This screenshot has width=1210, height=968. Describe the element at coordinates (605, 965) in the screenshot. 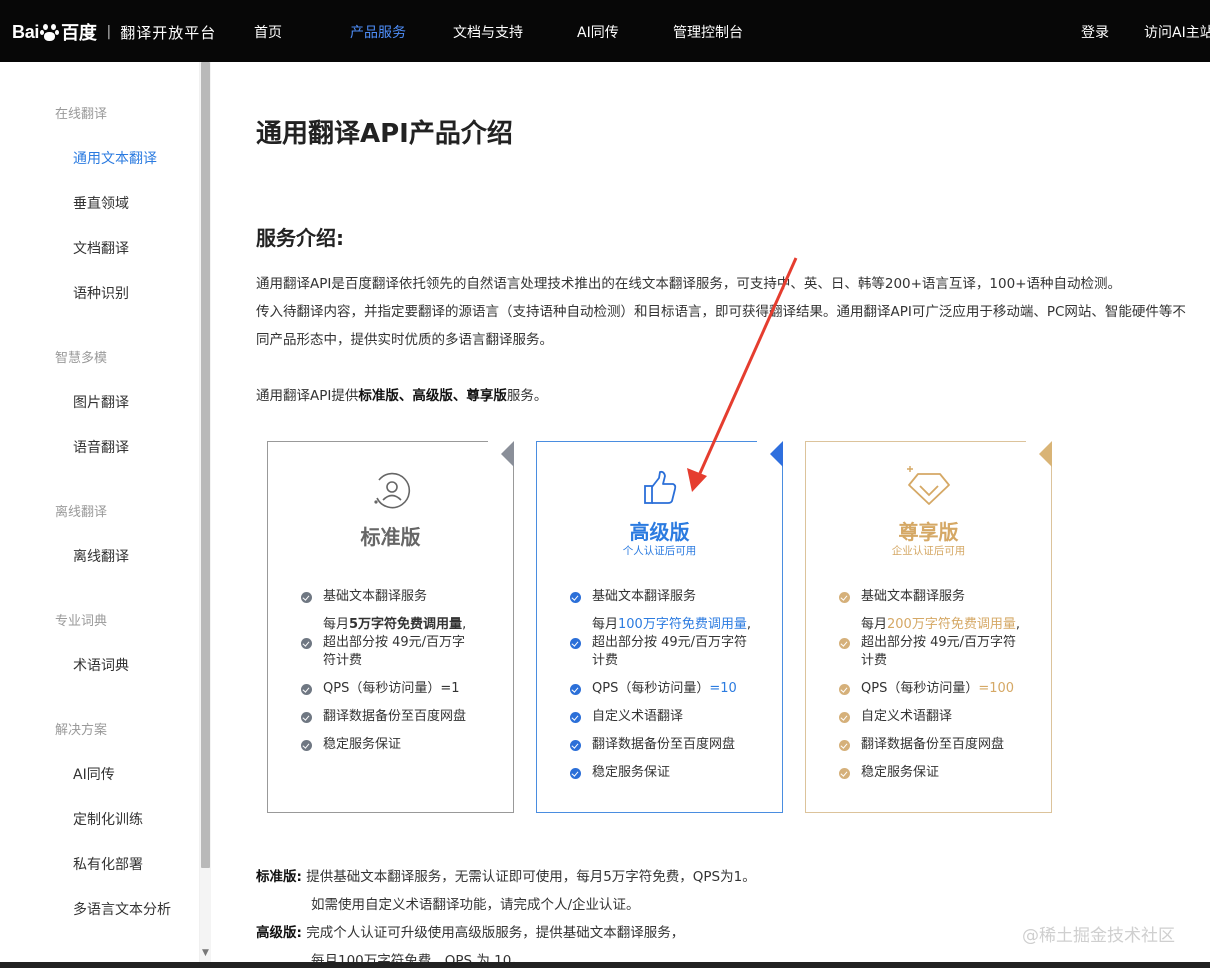

I see `window-bottom-edge` at that location.